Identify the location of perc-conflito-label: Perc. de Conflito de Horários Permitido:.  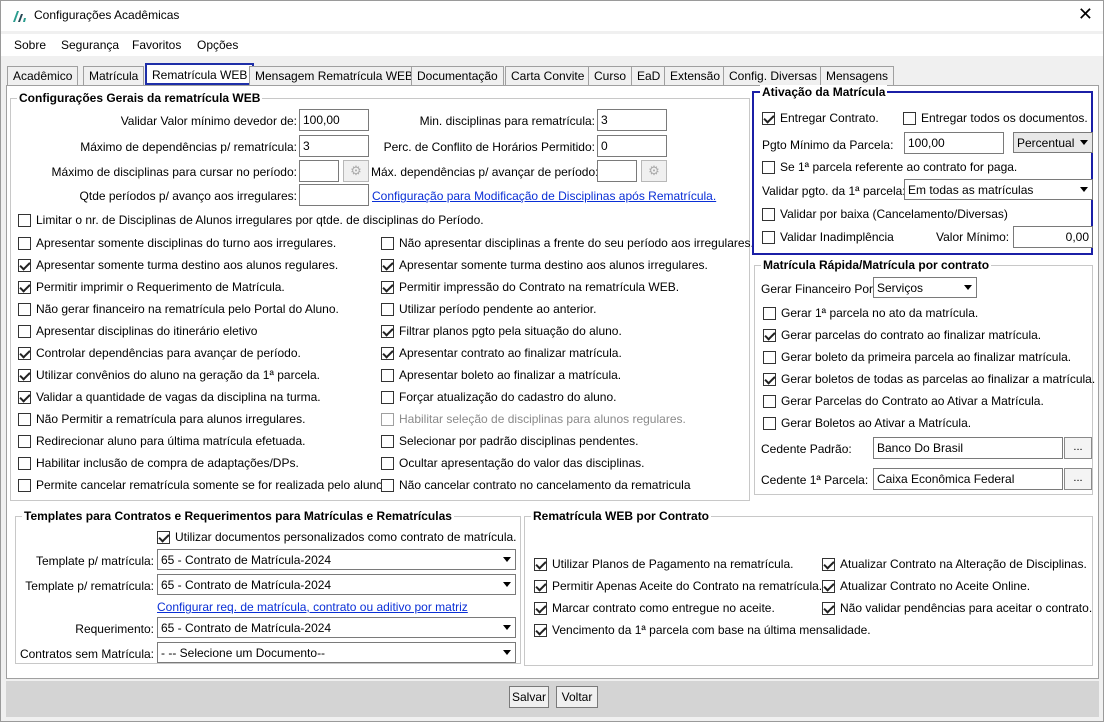
(489, 147).